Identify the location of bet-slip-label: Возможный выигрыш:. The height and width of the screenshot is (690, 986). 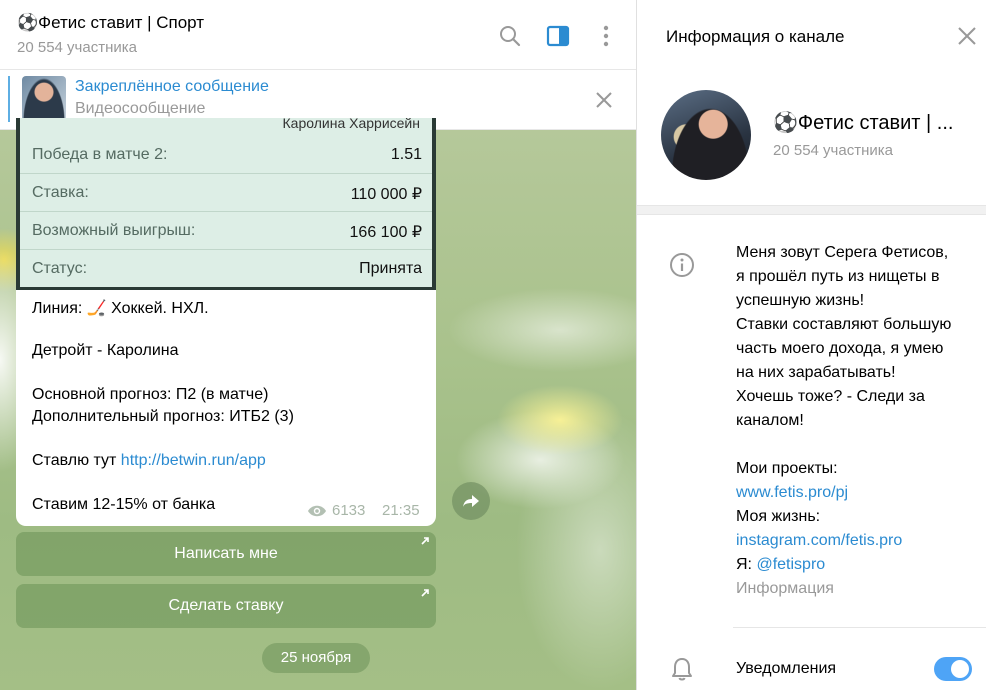
(114, 230).